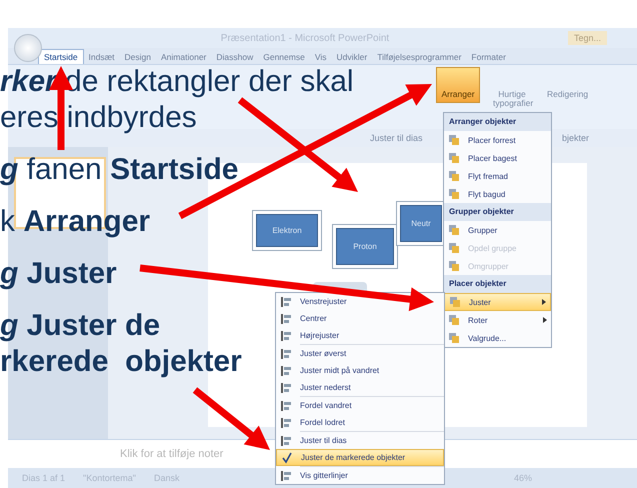  What do you see at coordinates (488, 57) in the screenshot?
I see `ribbon-tab: Formater` at bounding box center [488, 57].